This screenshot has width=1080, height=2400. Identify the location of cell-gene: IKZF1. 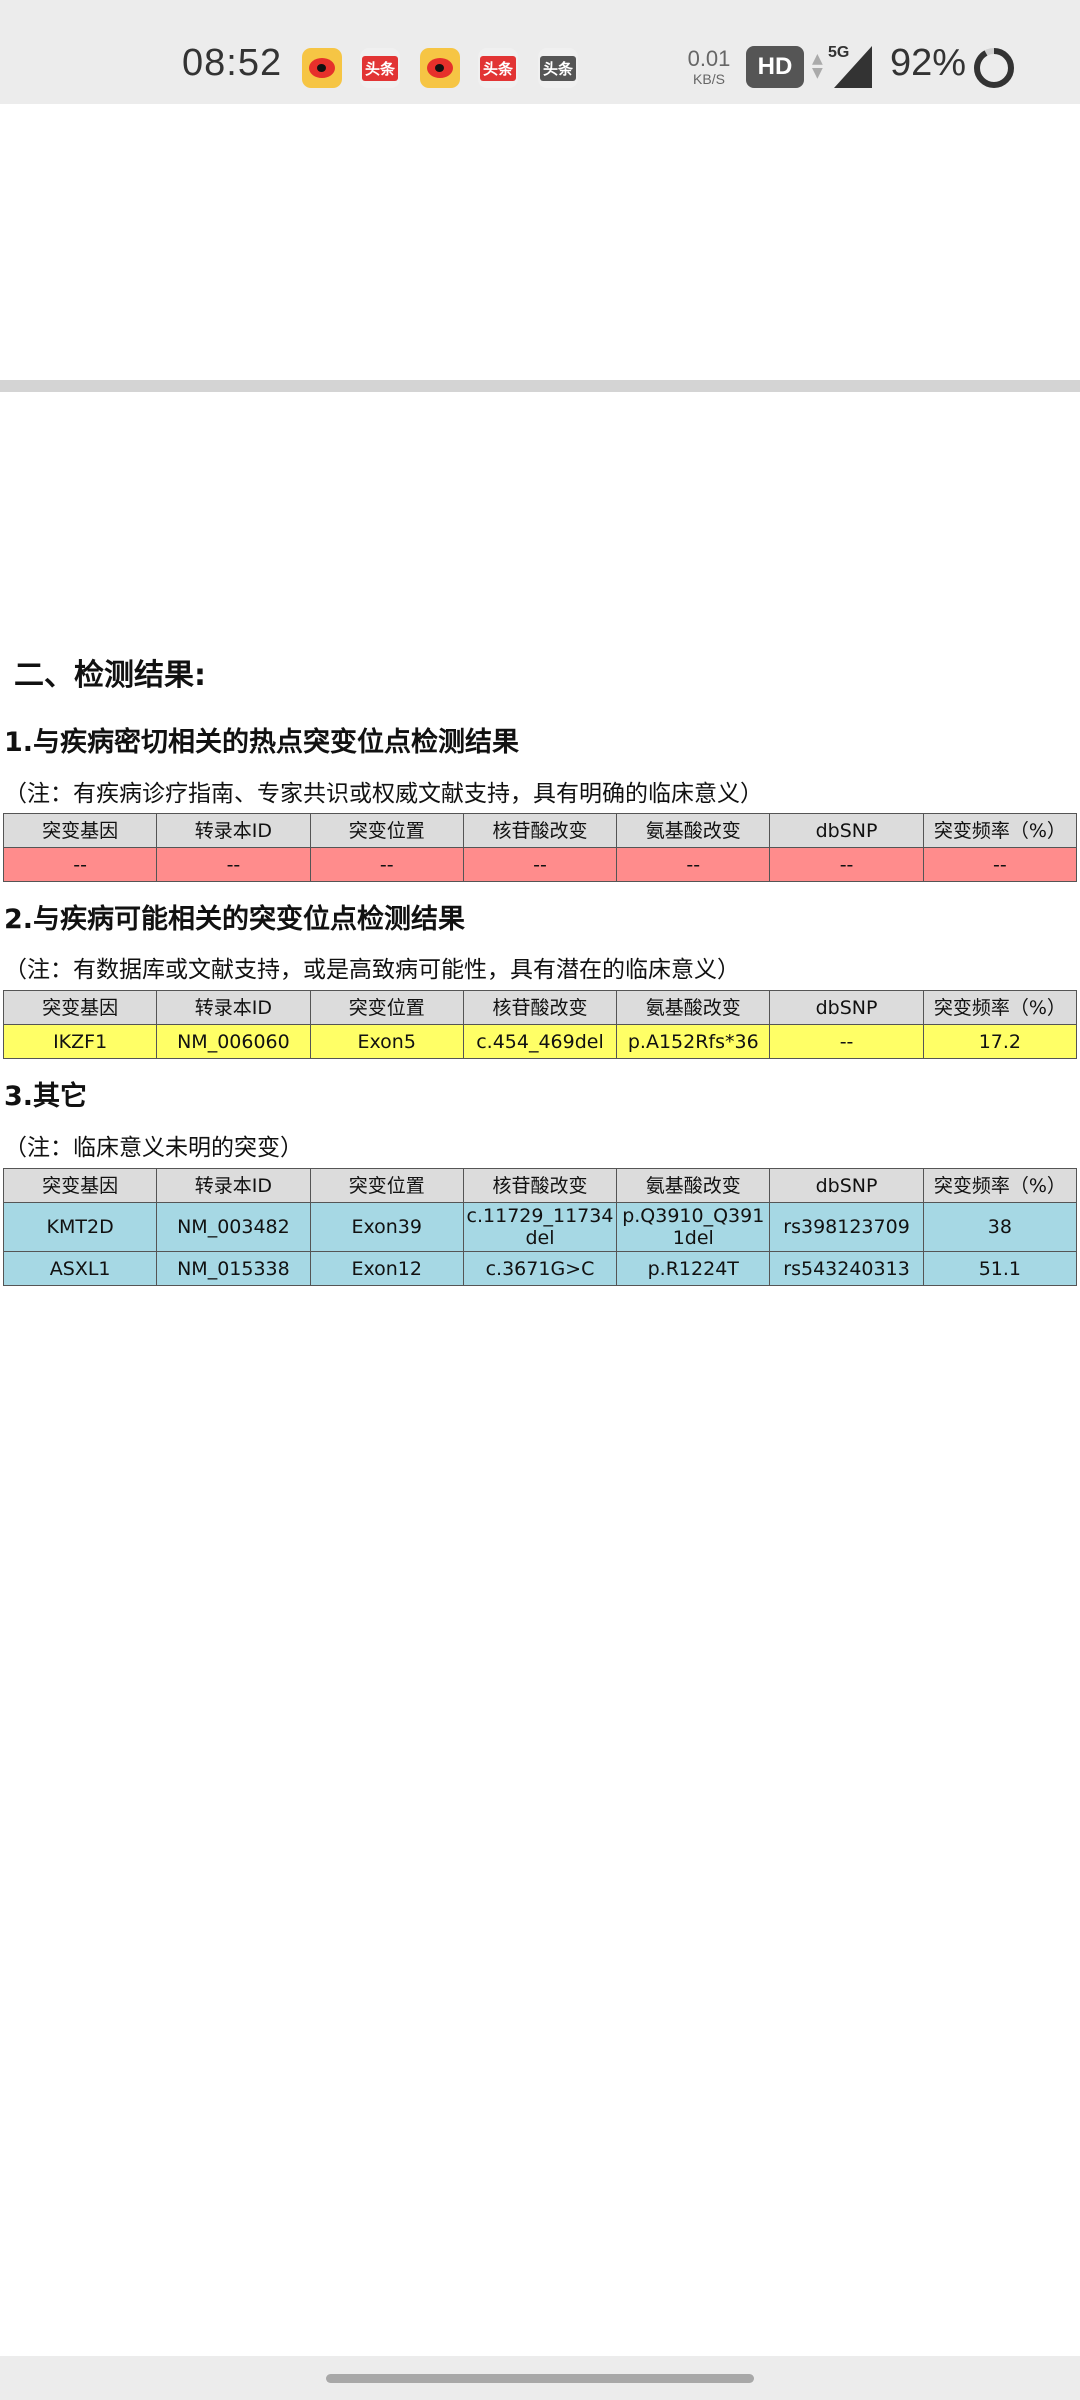
(80, 1041).